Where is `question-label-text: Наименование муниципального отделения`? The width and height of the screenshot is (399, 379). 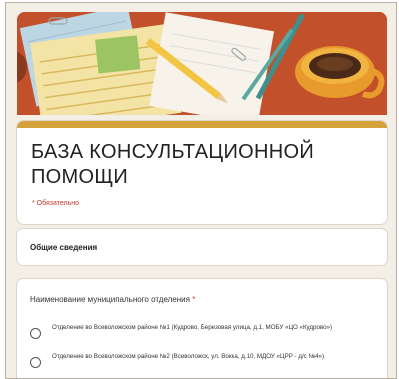
question-label-text: Наименование муниципального отделения is located at coordinates (110, 299).